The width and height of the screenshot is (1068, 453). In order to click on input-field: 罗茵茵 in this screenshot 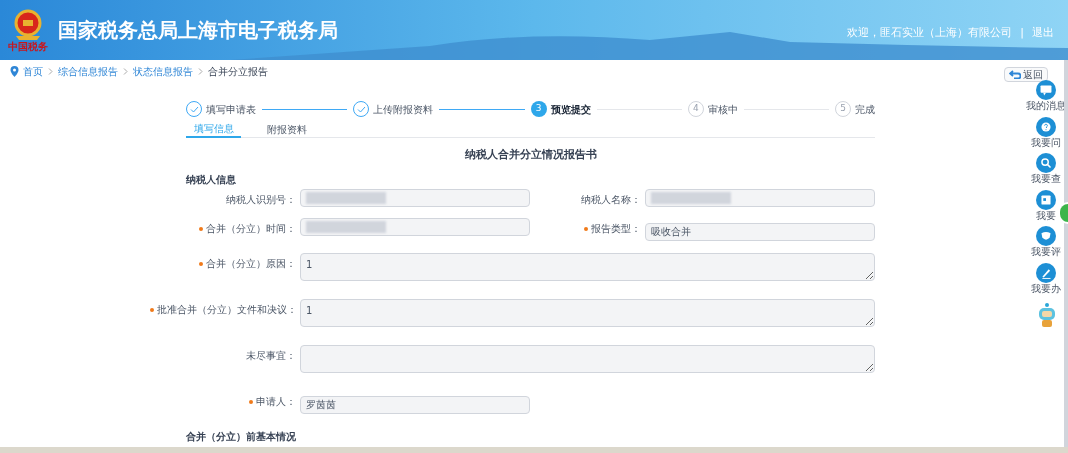, I will do `click(415, 404)`.